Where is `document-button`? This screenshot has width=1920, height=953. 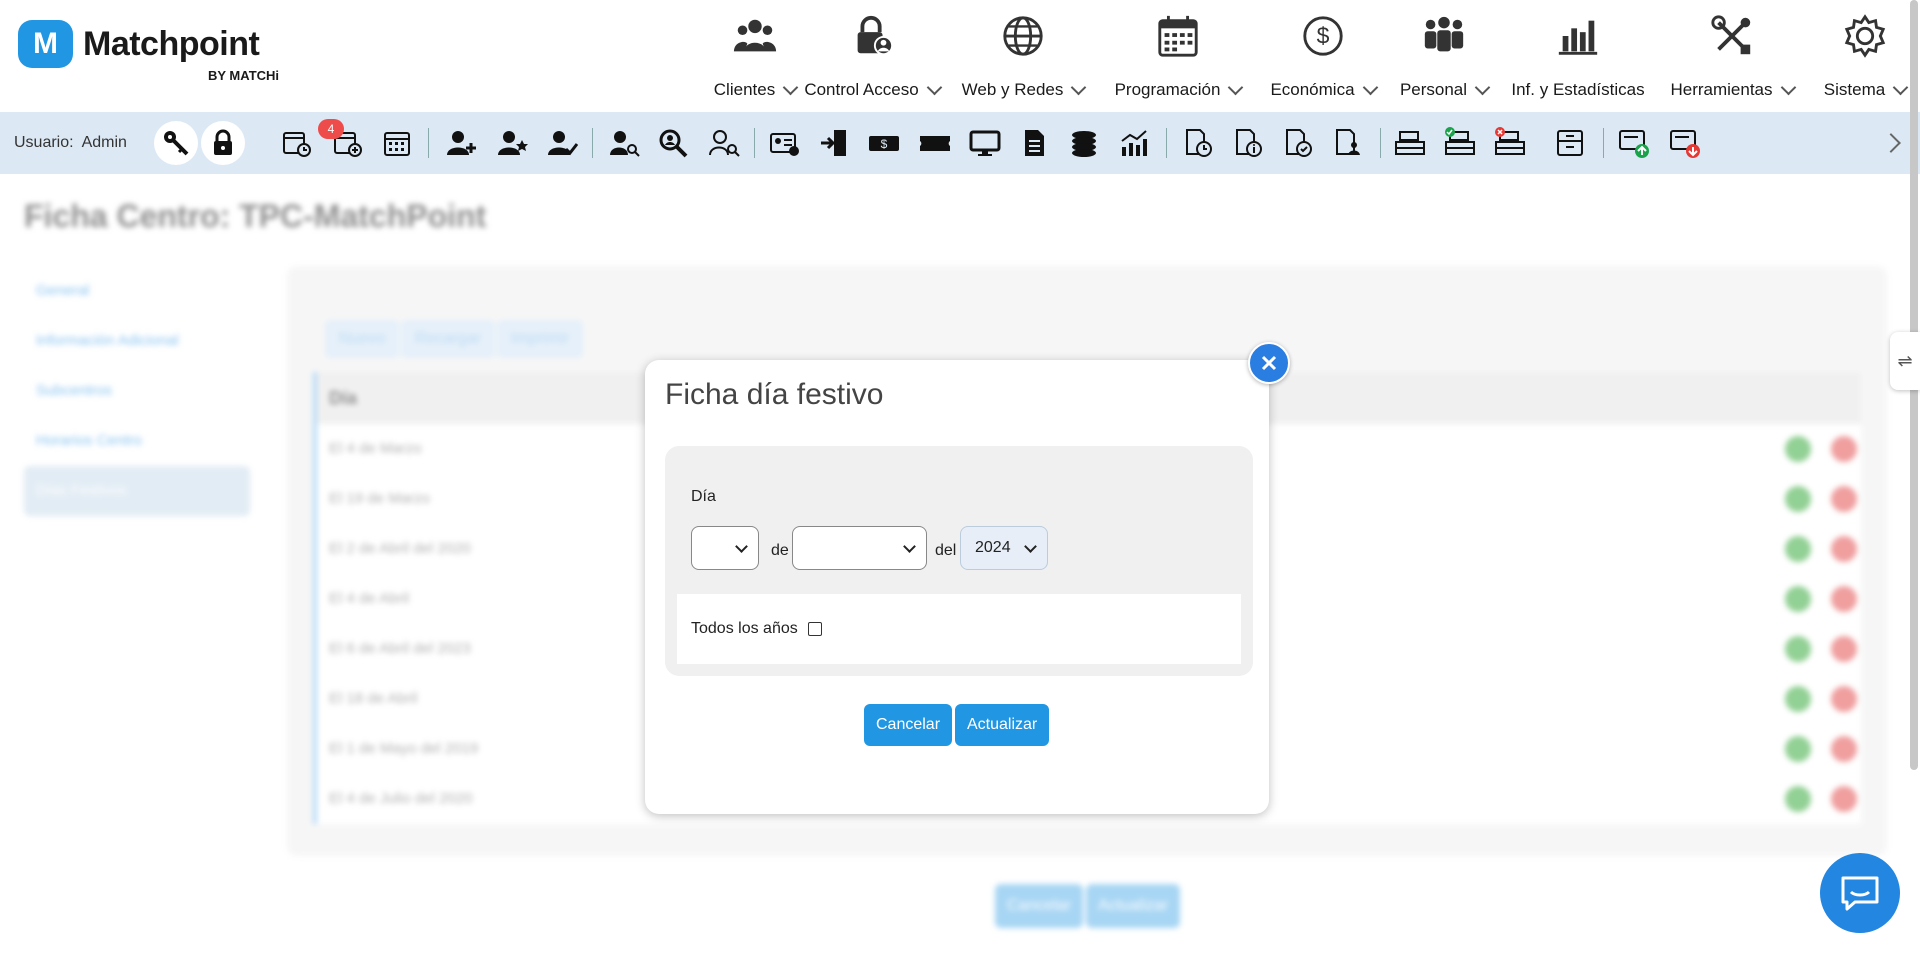
document-button is located at coordinates (1034, 143).